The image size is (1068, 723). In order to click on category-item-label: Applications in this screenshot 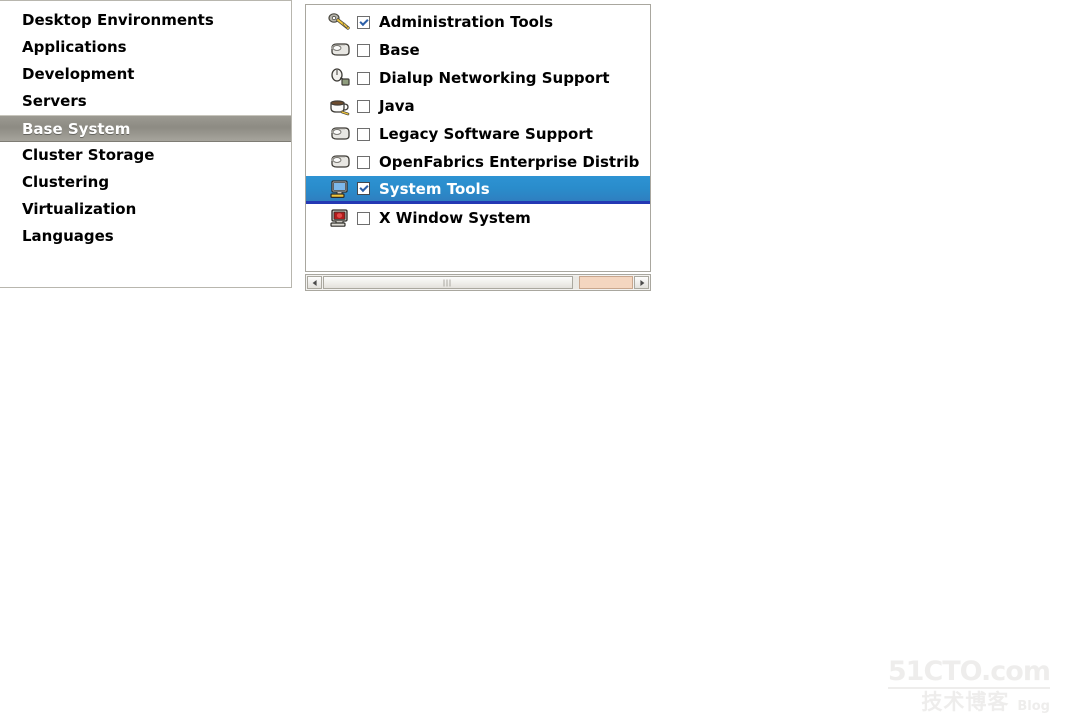, I will do `click(74, 47)`.